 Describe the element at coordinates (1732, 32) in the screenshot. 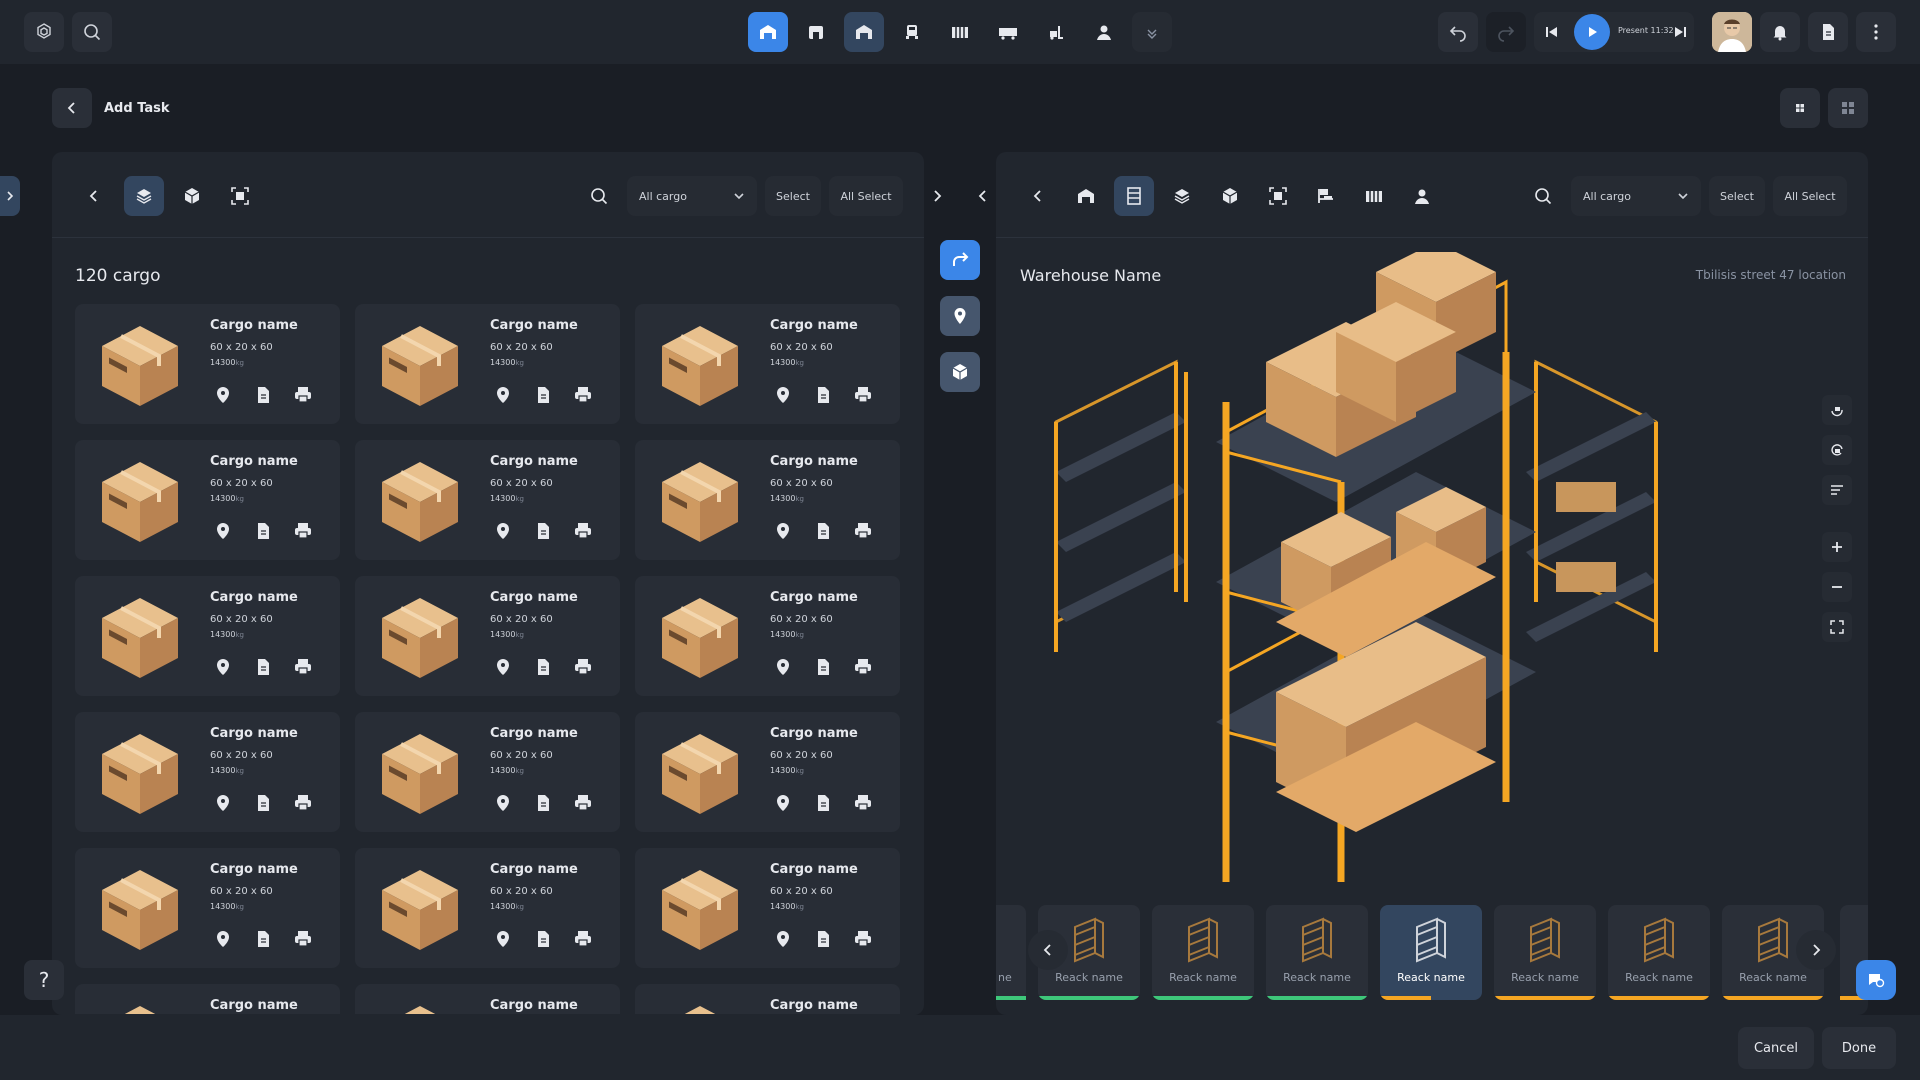

I see `avatar` at that location.